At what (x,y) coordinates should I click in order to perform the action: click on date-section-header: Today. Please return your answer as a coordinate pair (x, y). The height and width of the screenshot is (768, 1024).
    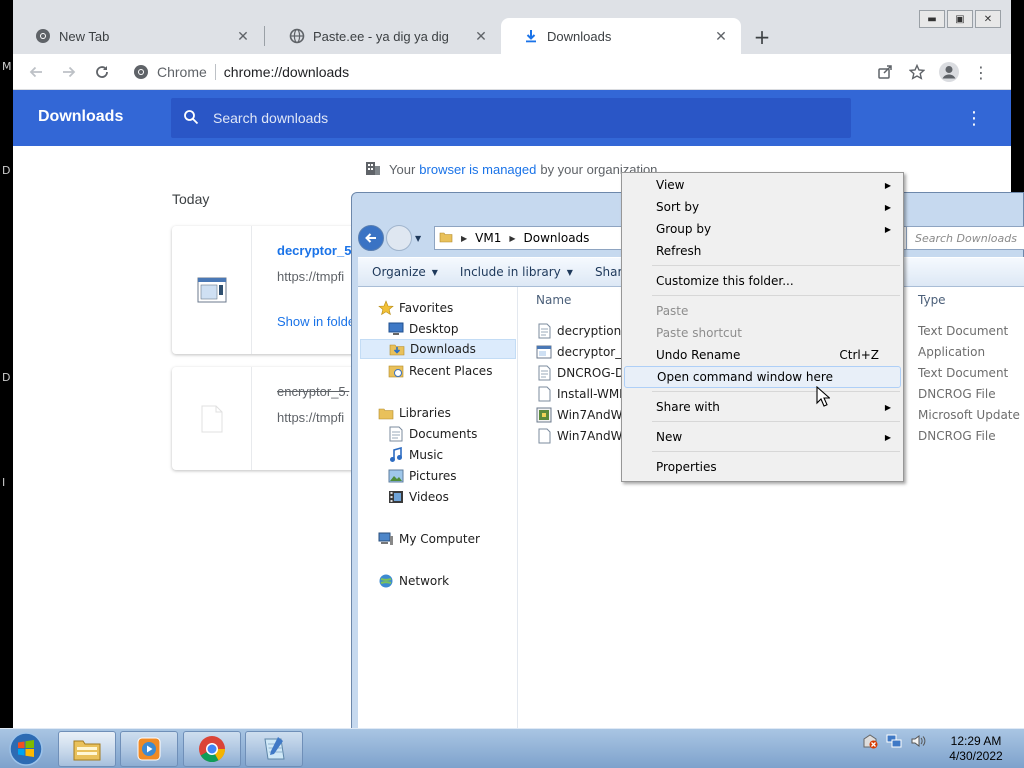
    Looking at the image, I should click on (191, 199).